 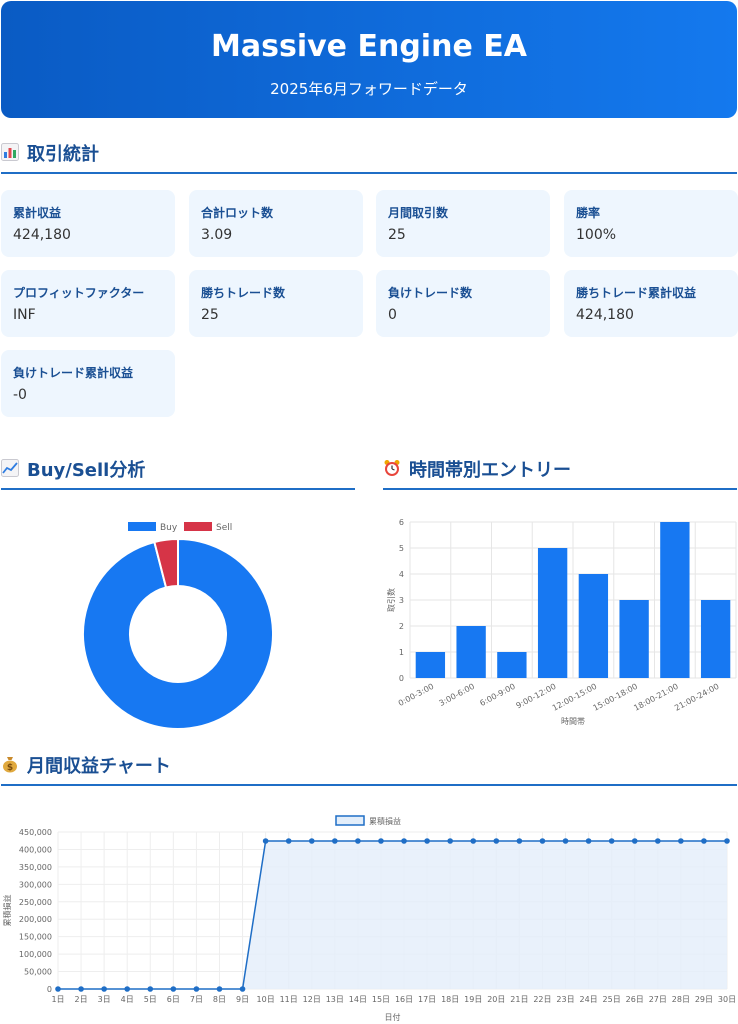 I want to click on x-tick-label: 3日, so click(x=104, y=999).